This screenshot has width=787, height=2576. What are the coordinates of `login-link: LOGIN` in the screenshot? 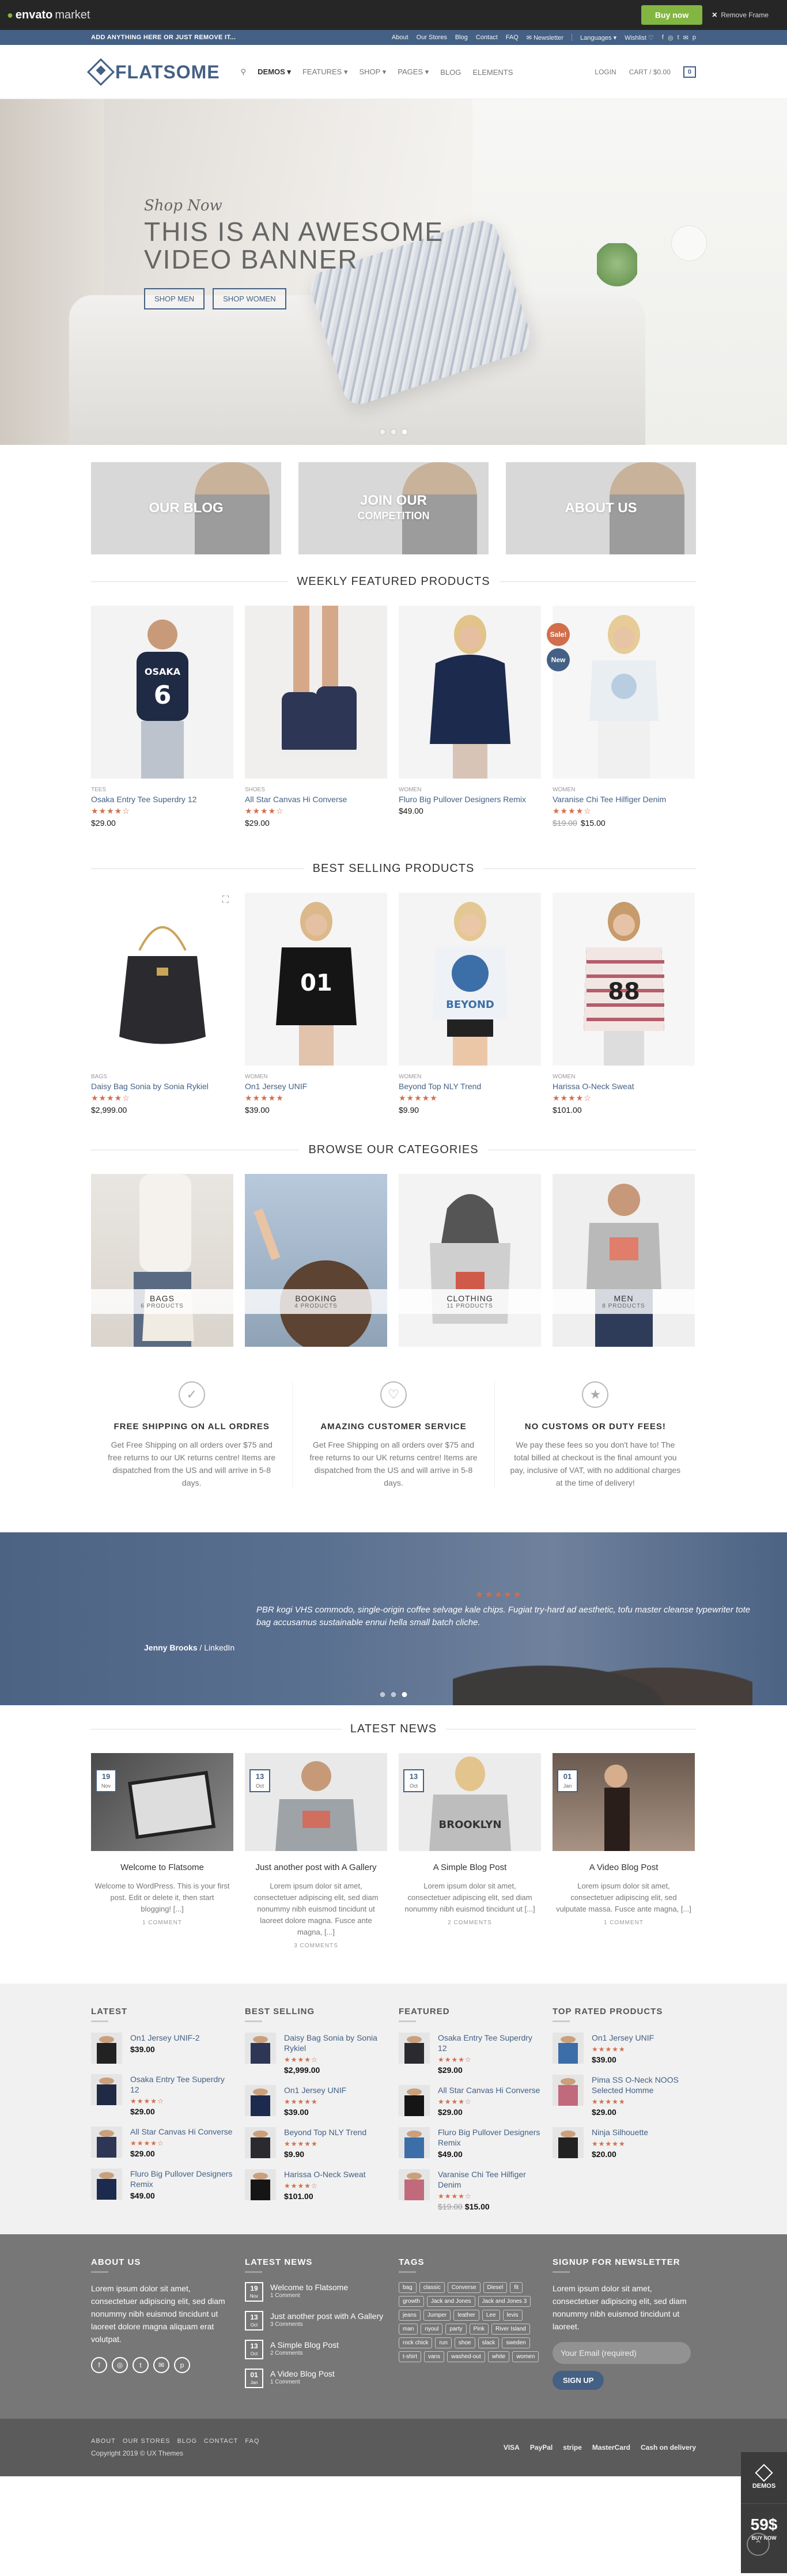 It's located at (605, 72).